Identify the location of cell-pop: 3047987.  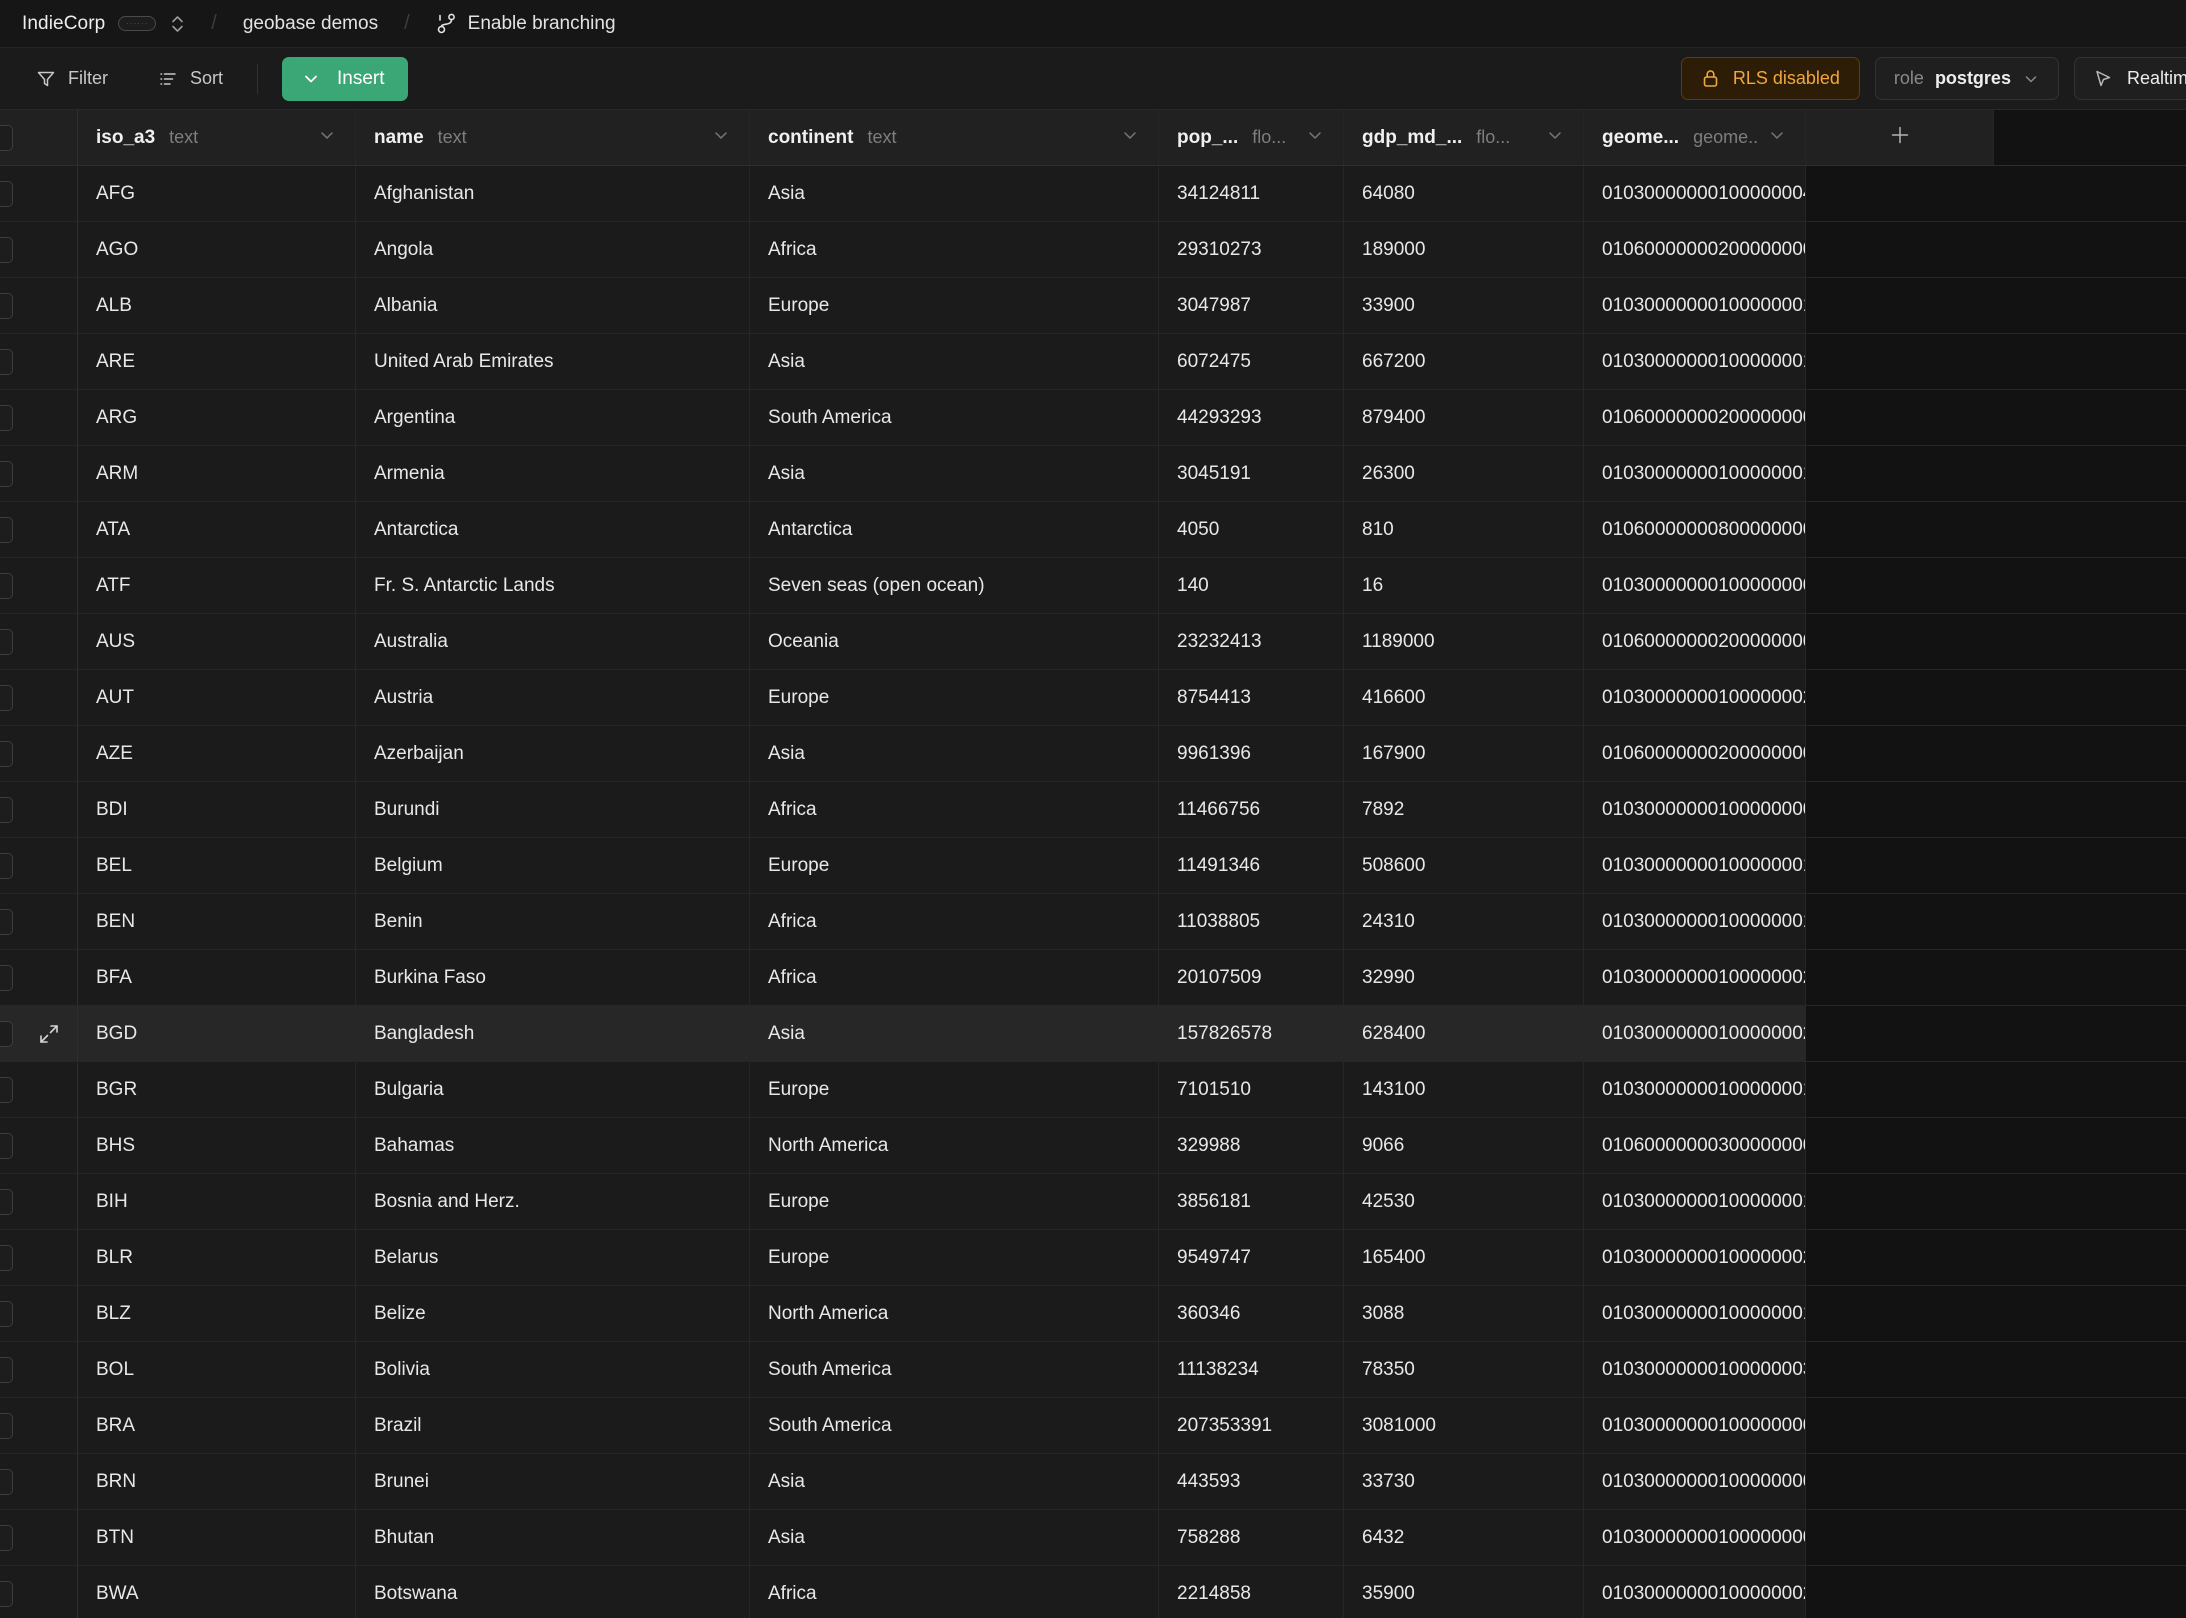
(1251, 305).